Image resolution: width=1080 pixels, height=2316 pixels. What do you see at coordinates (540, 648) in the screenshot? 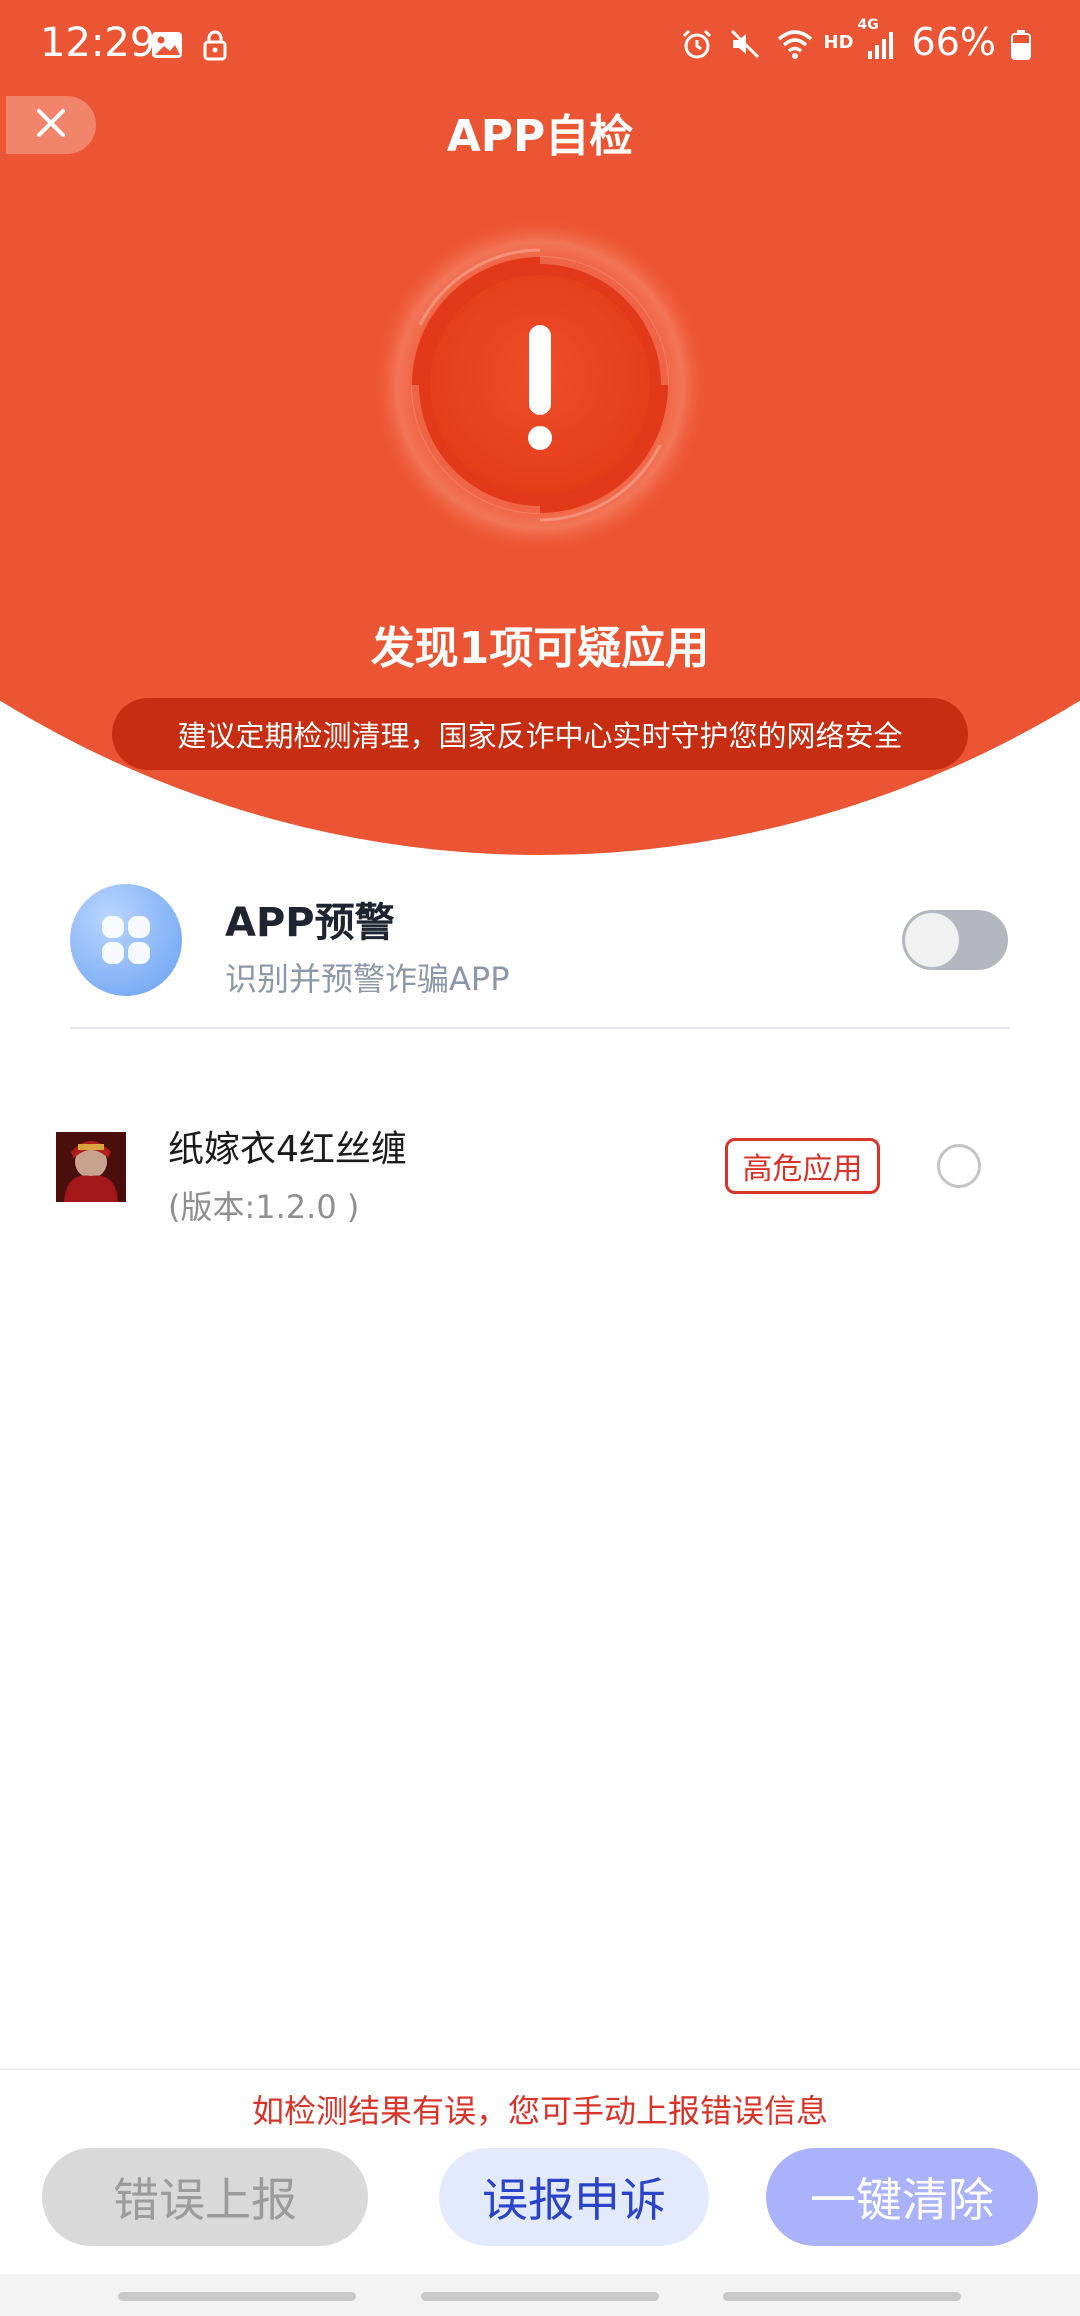
I see `alert-headline: 发现1项可疑应用` at bounding box center [540, 648].